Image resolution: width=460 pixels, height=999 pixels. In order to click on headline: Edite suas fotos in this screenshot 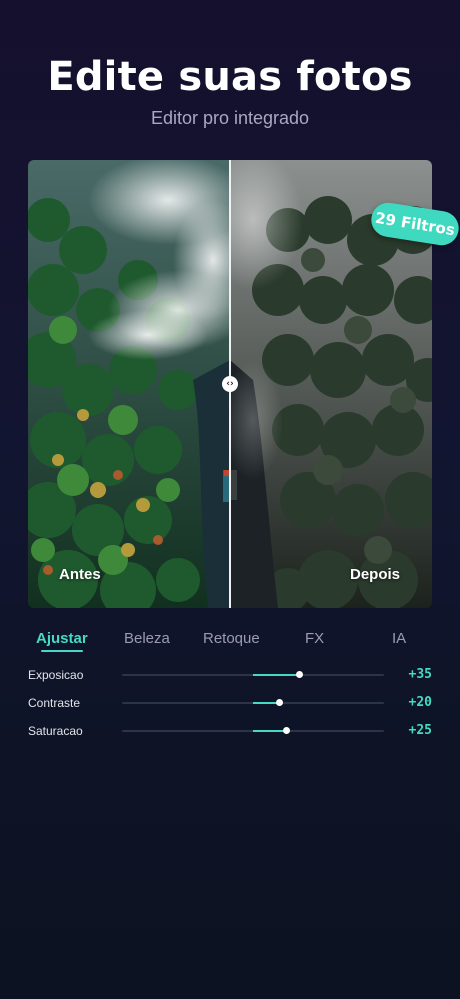, I will do `click(230, 77)`.